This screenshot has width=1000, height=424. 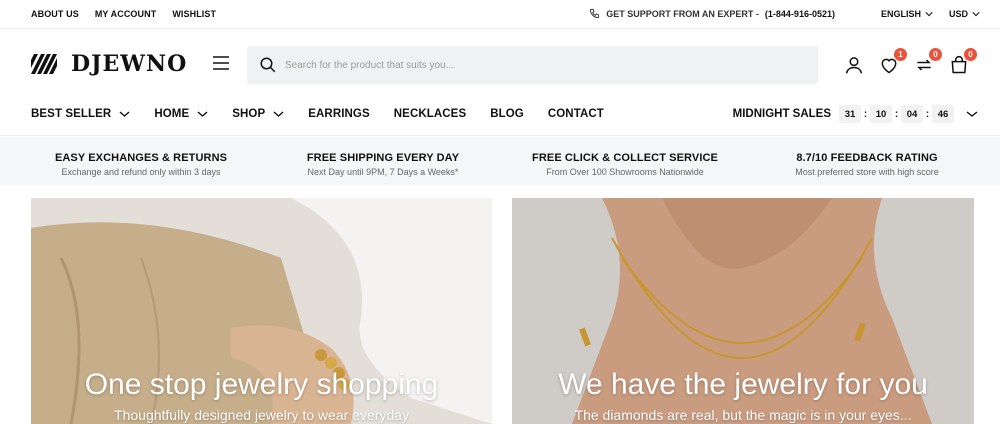 I want to click on banner-title: We have the jewelry for you, so click(x=743, y=384).